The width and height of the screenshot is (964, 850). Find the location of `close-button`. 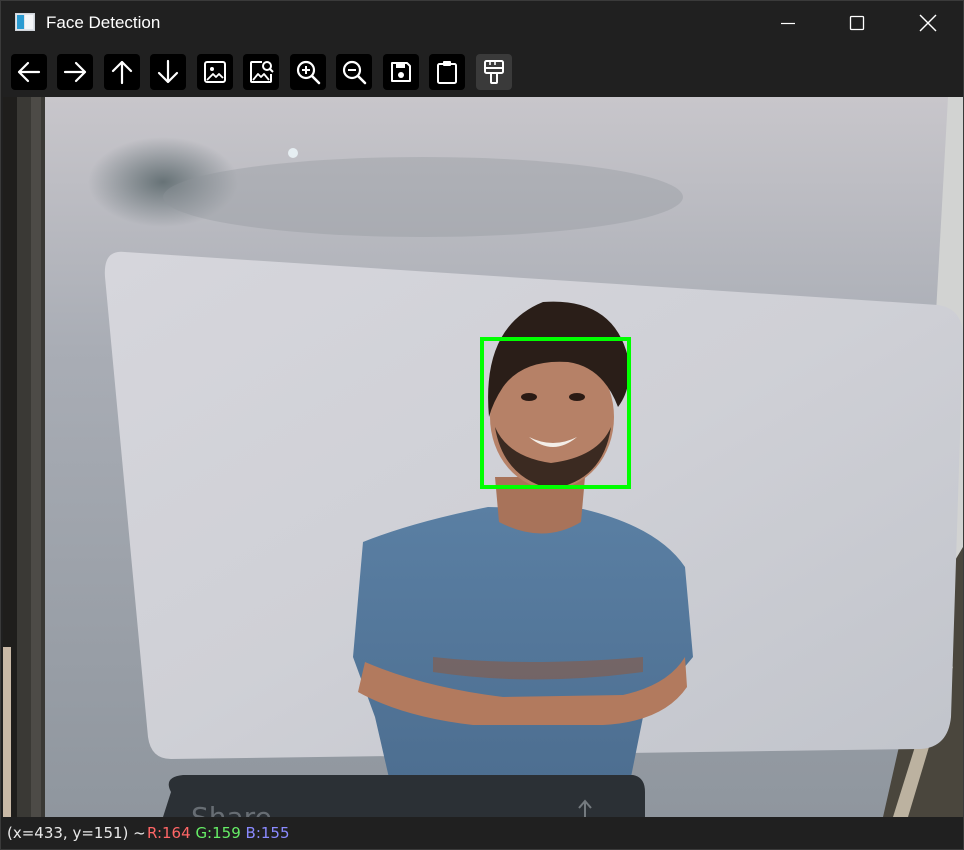

close-button is located at coordinates (928, 23).